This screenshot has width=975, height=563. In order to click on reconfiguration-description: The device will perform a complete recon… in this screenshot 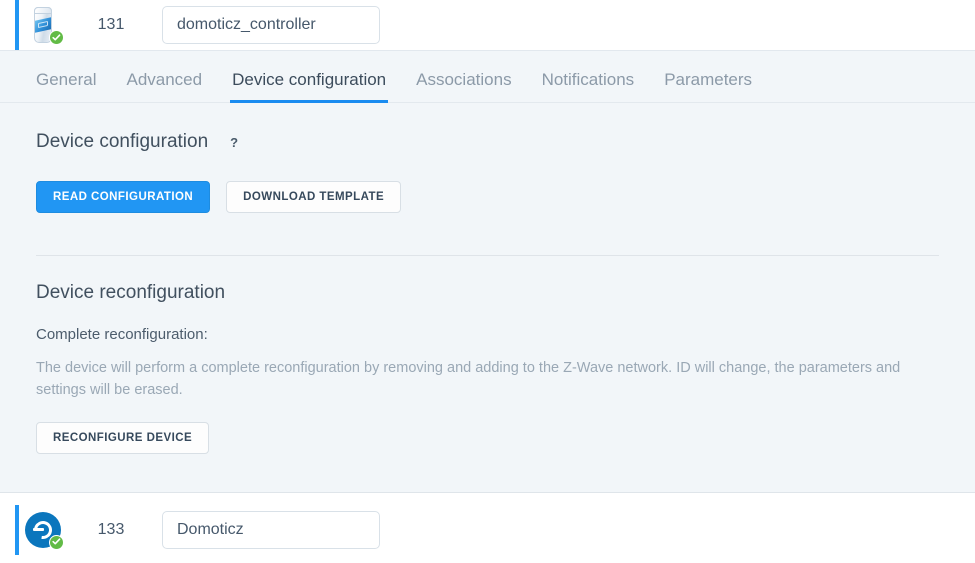, I will do `click(468, 379)`.